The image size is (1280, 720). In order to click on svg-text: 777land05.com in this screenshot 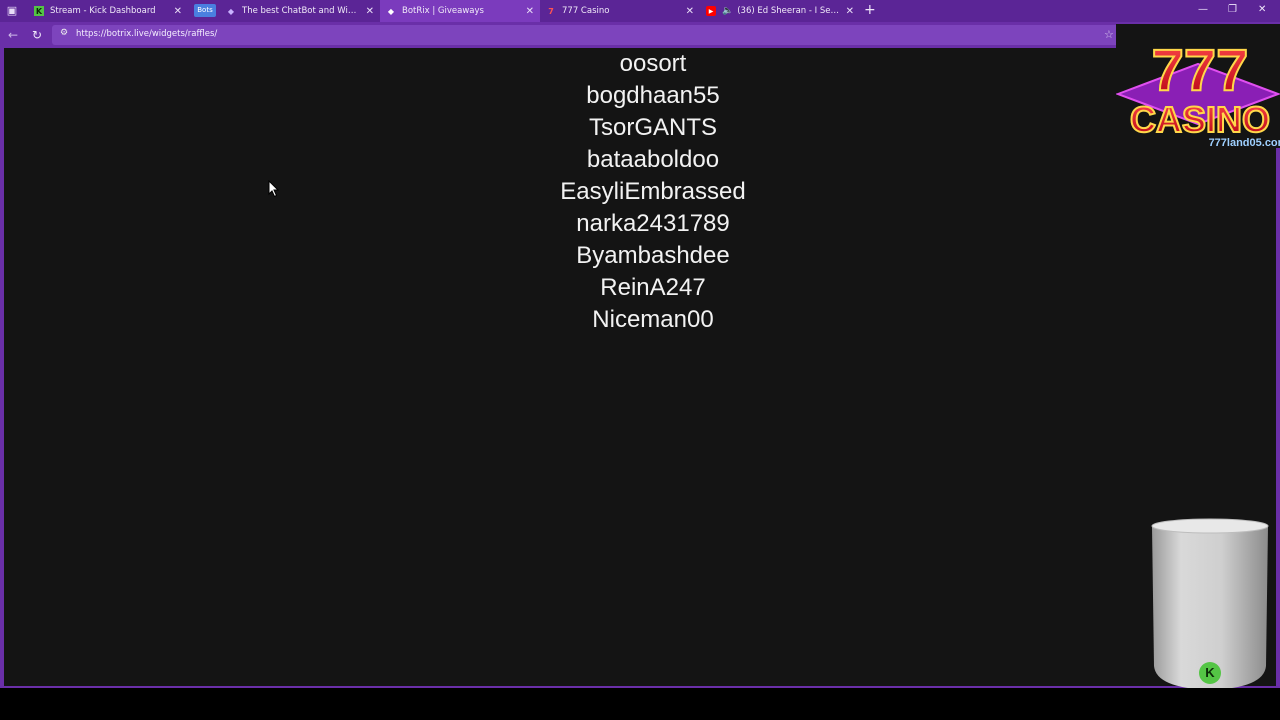, I will do `click(1244, 142)`.